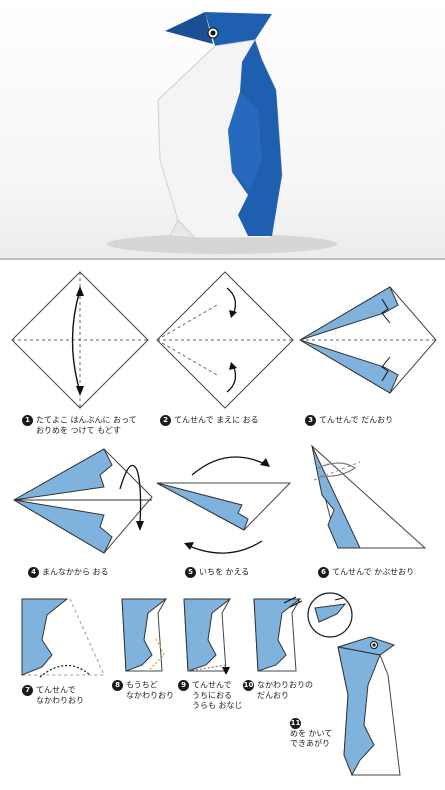 The width and height of the screenshot is (445, 790). I want to click on step-4-diagram, so click(83, 501).